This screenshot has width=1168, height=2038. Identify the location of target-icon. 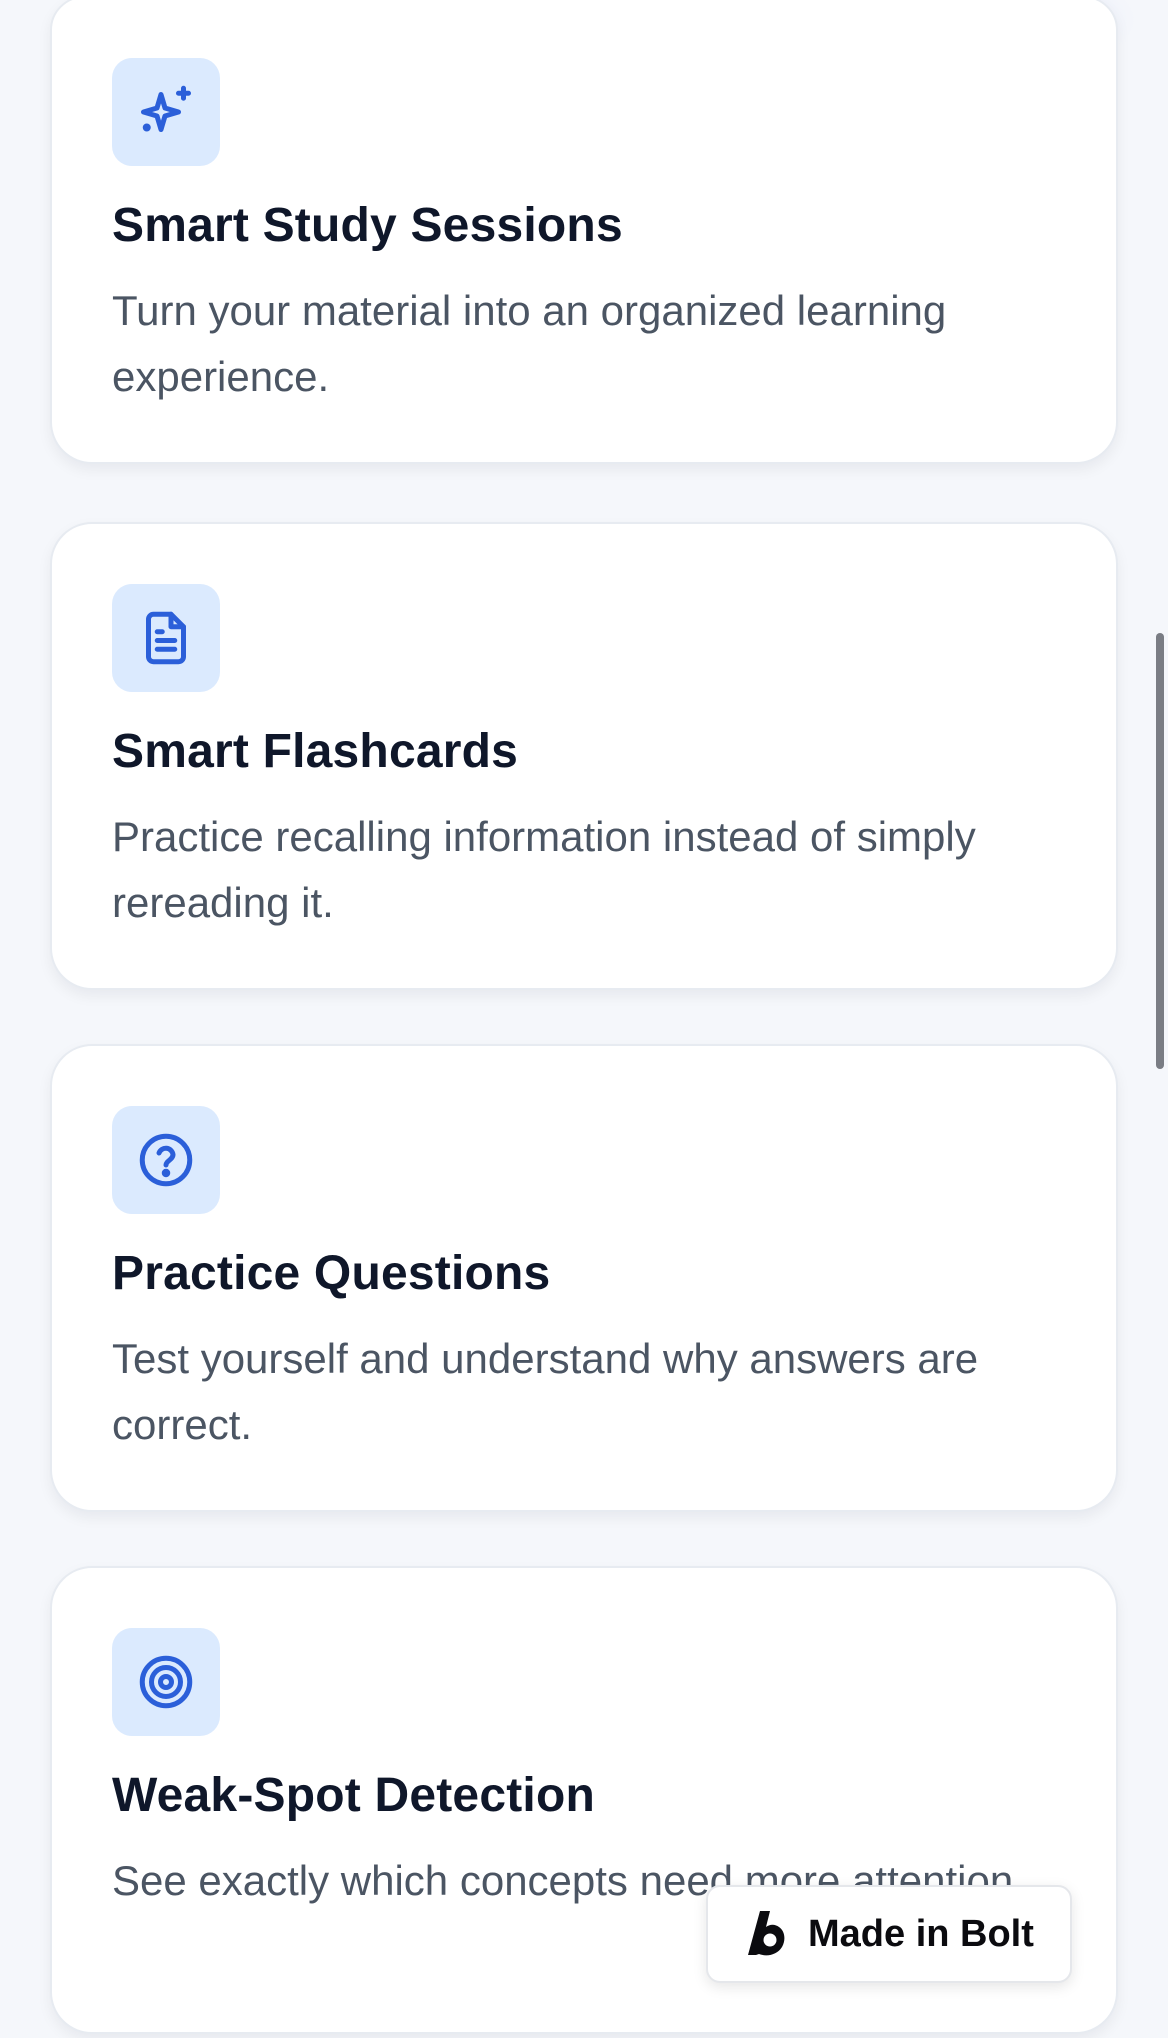
(166, 1682).